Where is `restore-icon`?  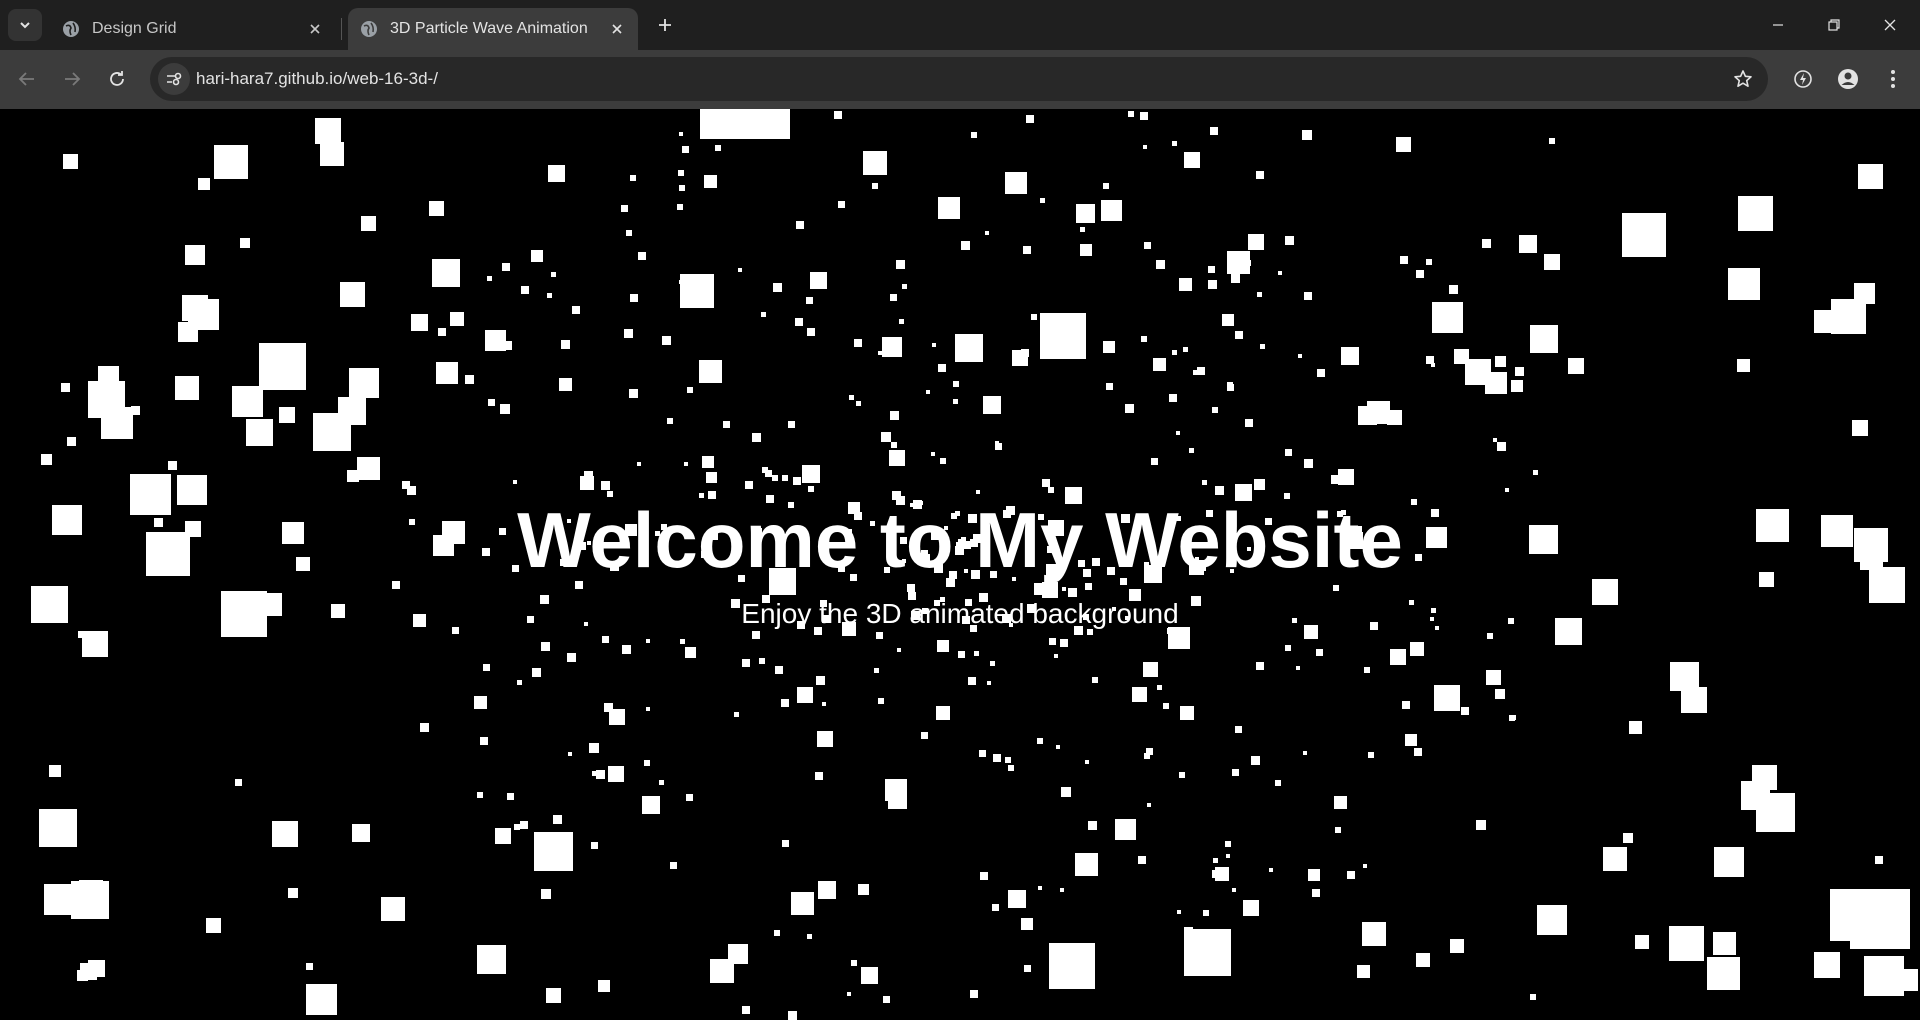 restore-icon is located at coordinates (1834, 25).